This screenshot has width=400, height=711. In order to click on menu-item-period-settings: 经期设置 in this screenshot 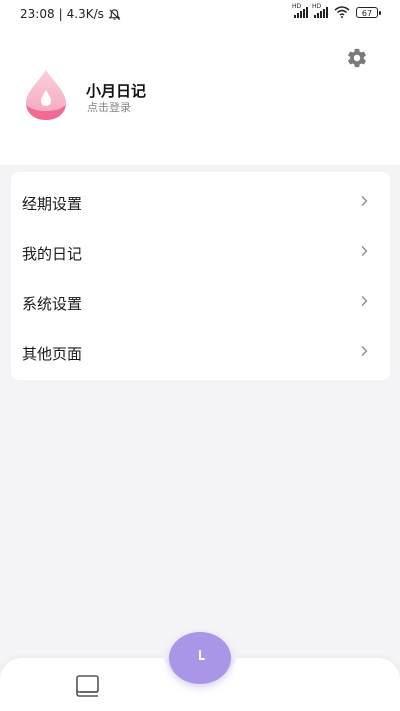, I will do `click(200, 201)`.